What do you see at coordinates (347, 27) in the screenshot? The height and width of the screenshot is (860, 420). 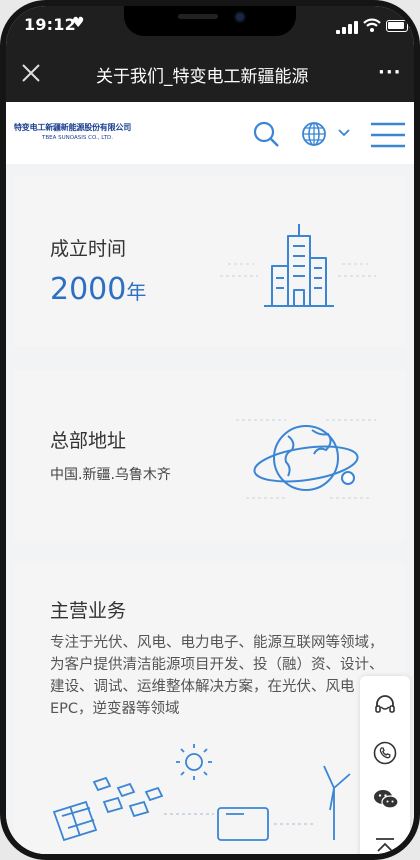 I see `signal-icon` at bounding box center [347, 27].